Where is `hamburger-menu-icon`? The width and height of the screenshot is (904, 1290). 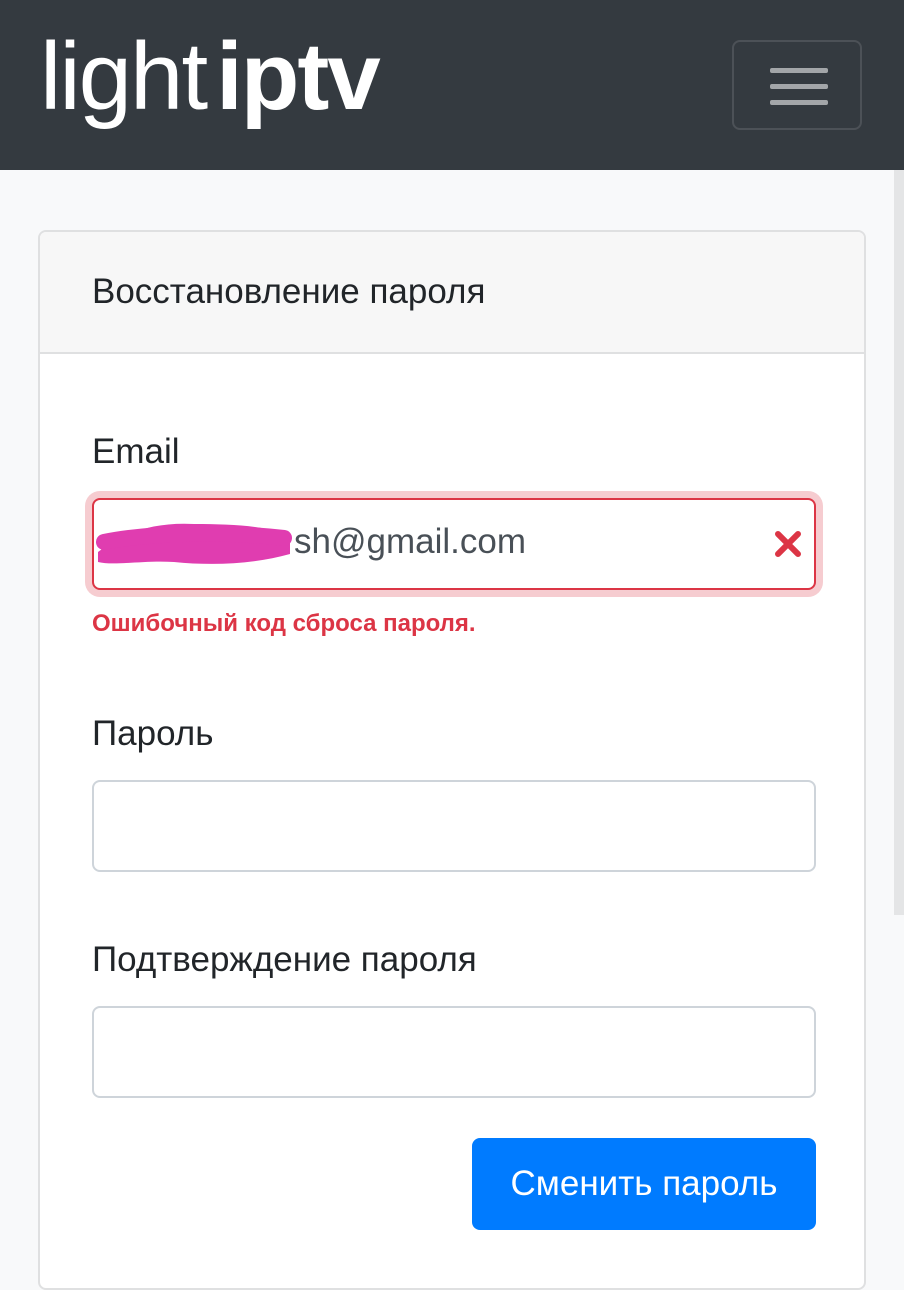 hamburger-menu-icon is located at coordinates (799, 86).